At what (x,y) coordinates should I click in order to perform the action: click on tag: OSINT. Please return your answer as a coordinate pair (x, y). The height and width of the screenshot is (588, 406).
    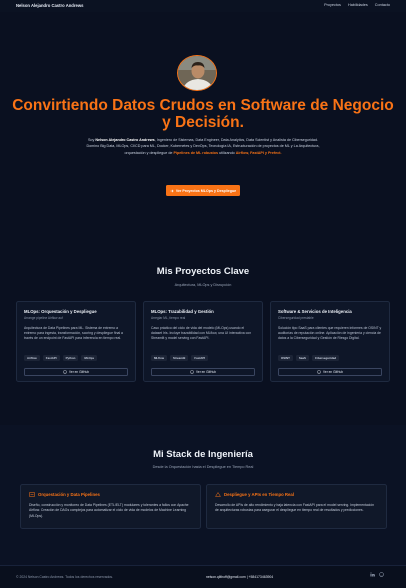
    Looking at the image, I should click on (285, 357).